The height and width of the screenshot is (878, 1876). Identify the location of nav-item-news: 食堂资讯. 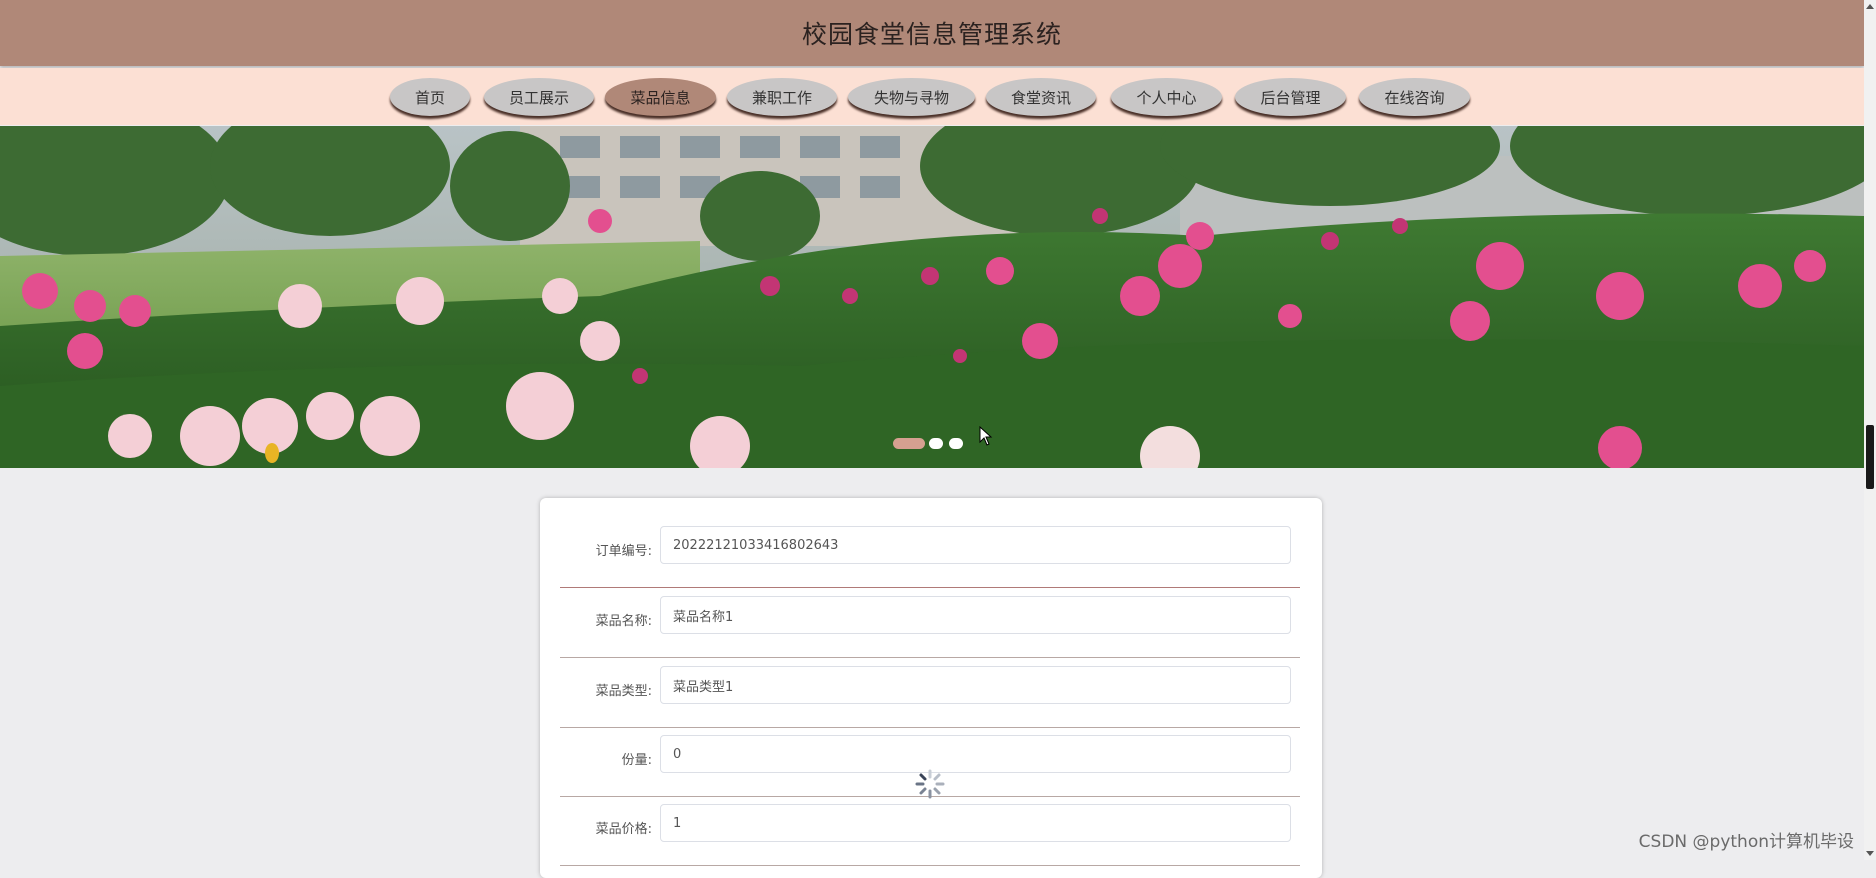
(1041, 97).